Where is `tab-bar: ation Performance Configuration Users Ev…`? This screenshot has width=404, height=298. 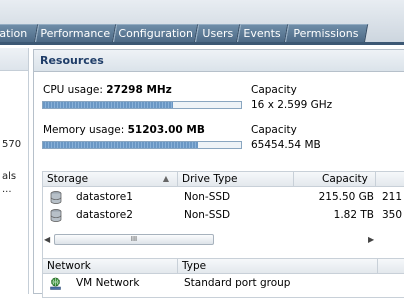 tab-bar: ation Performance Configuration Users Ev… is located at coordinates (202, 21).